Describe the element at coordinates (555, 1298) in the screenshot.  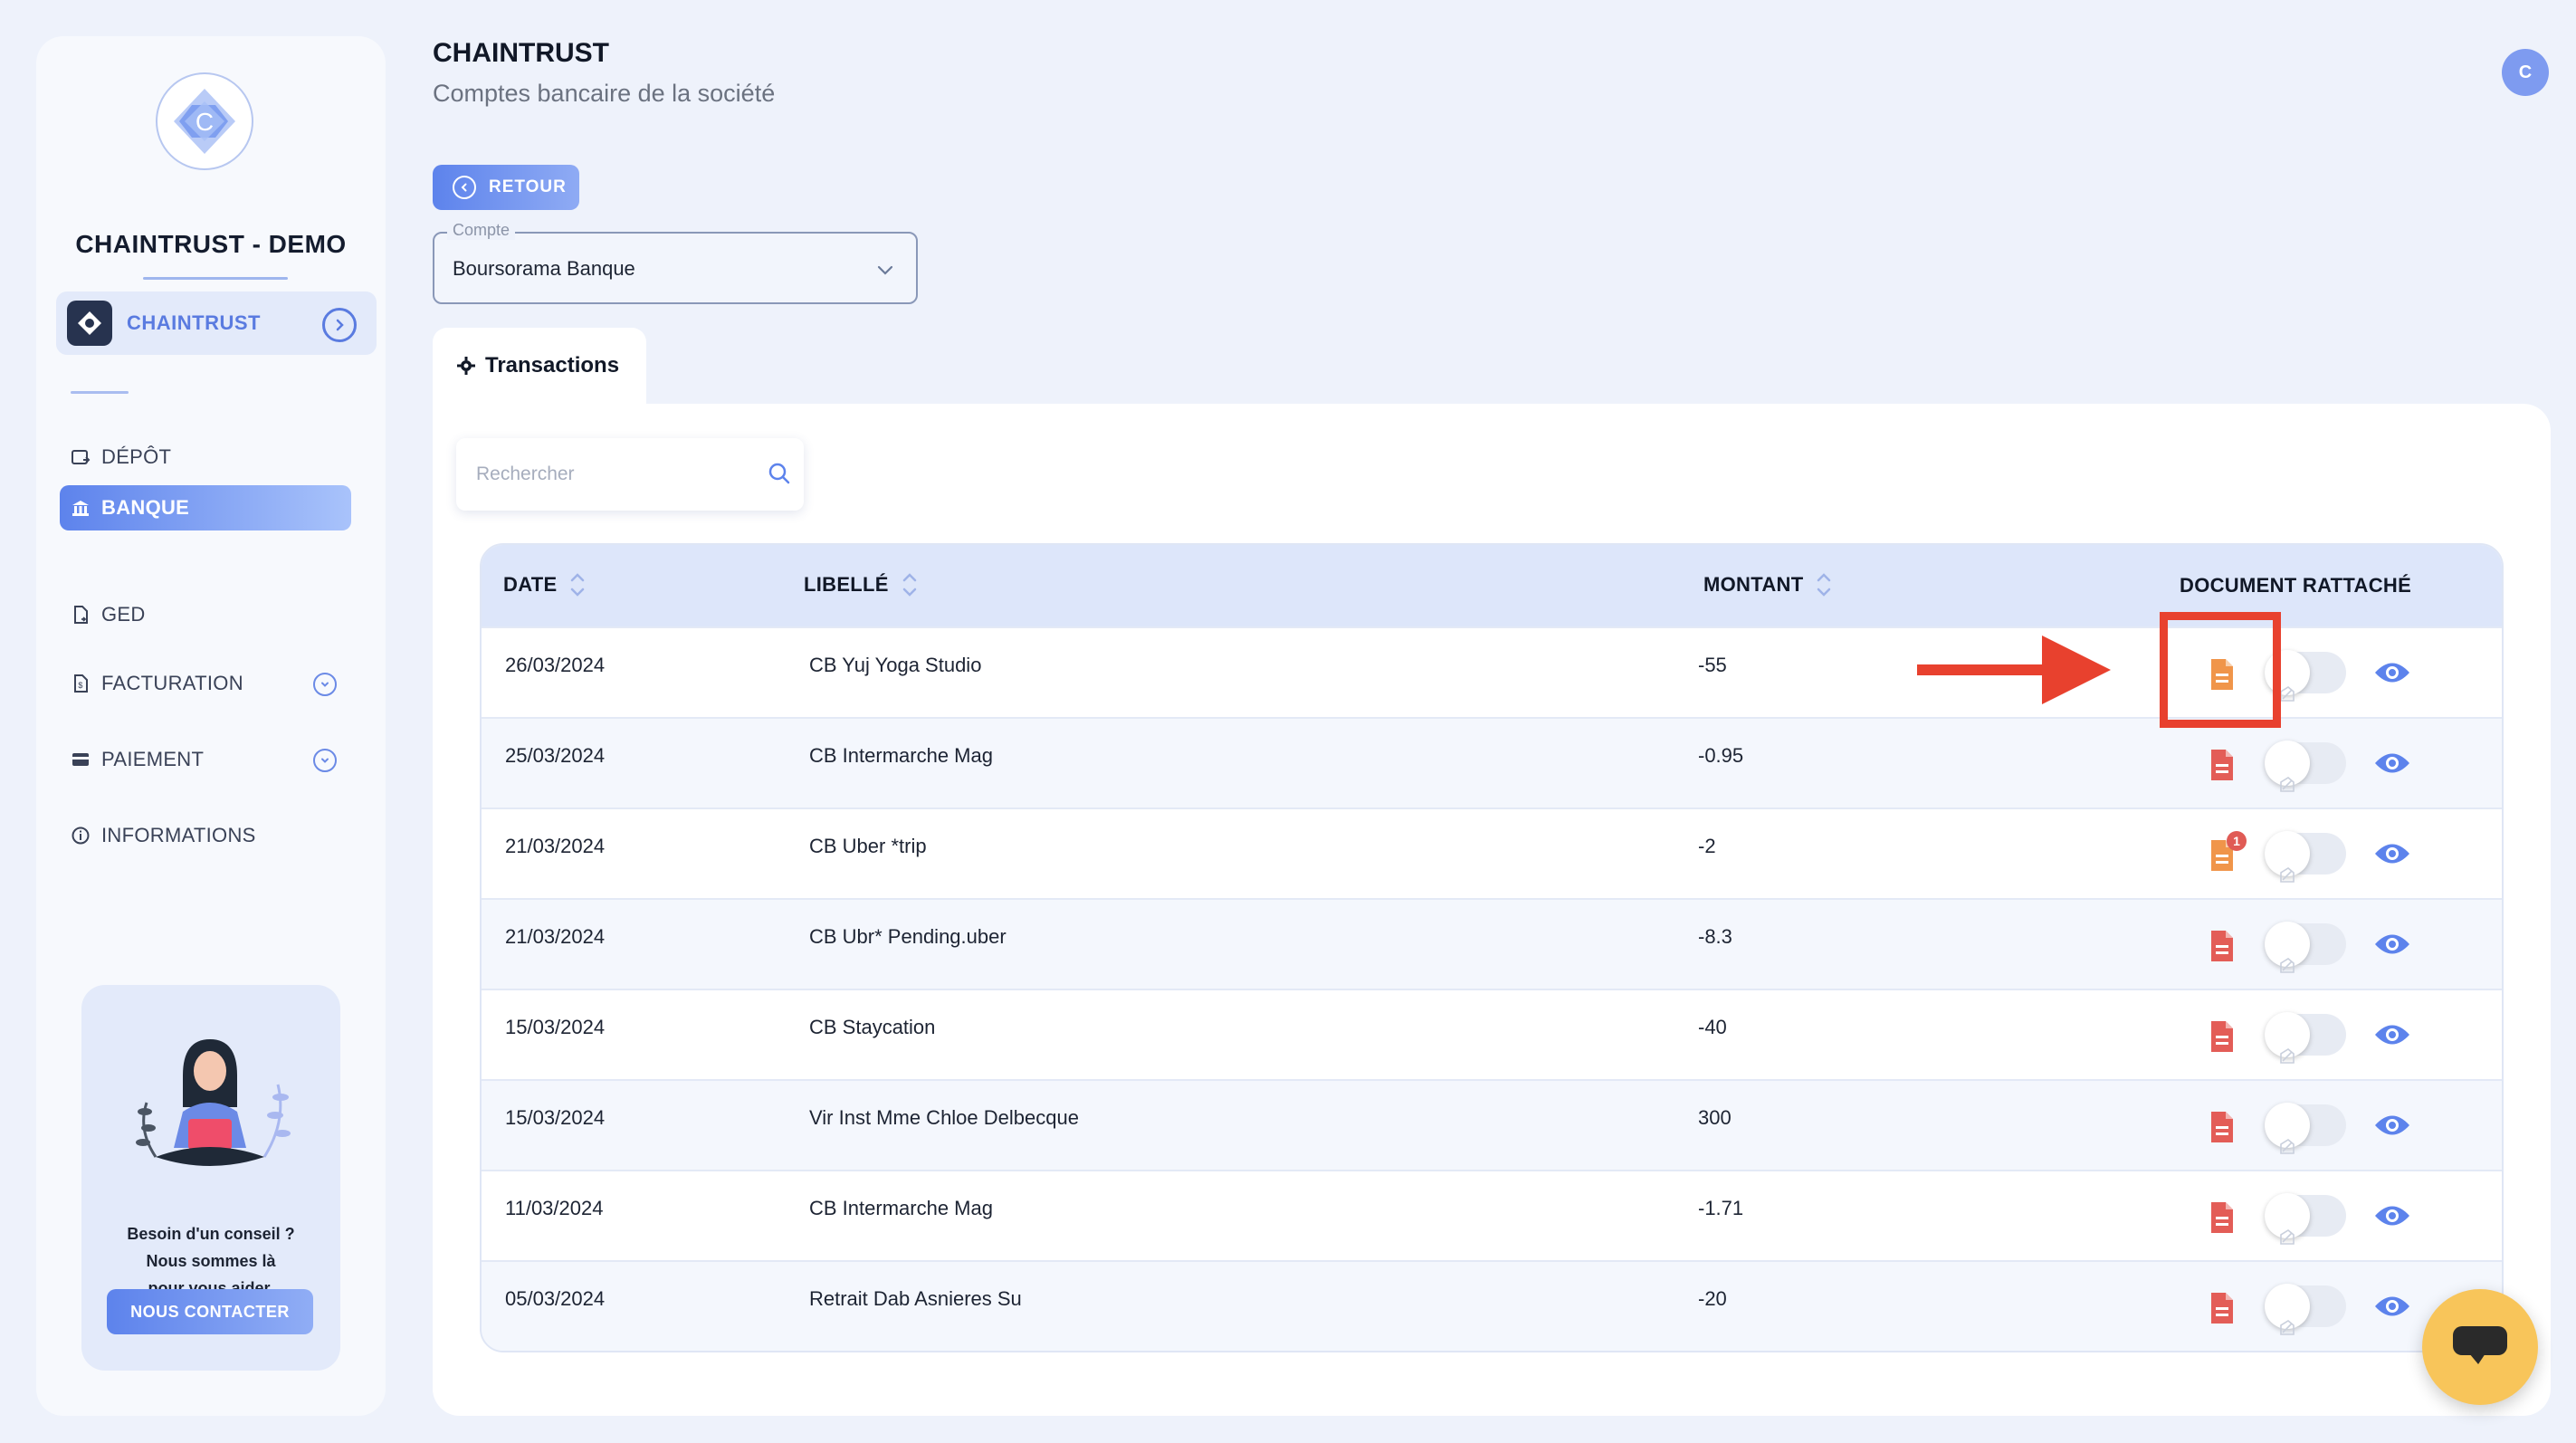
I see `cell-date: 05/03/2024` at that location.